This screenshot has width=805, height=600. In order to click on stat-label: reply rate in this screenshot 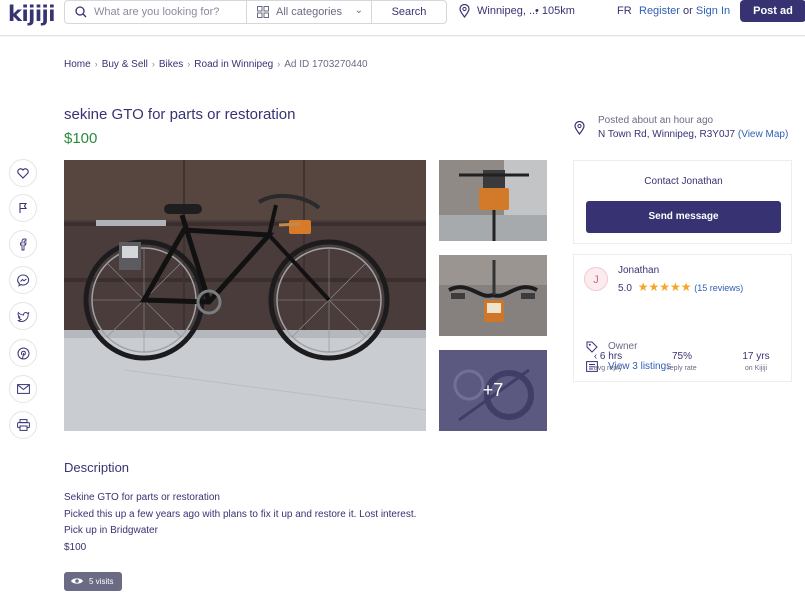, I will do `click(682, 368)`.